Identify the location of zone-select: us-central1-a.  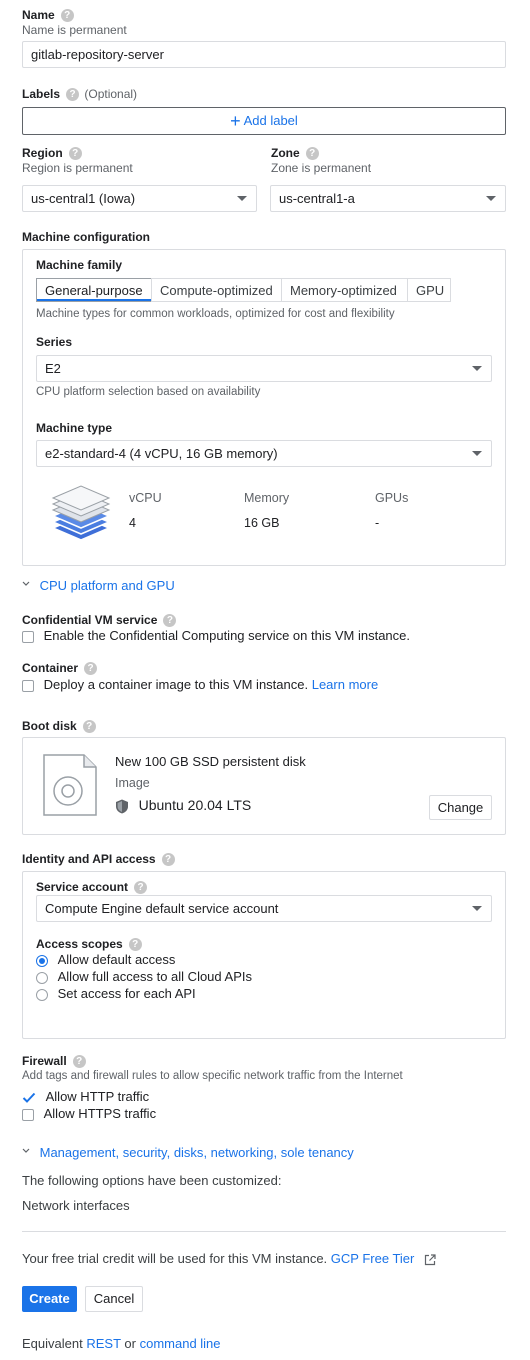
(388, 198).